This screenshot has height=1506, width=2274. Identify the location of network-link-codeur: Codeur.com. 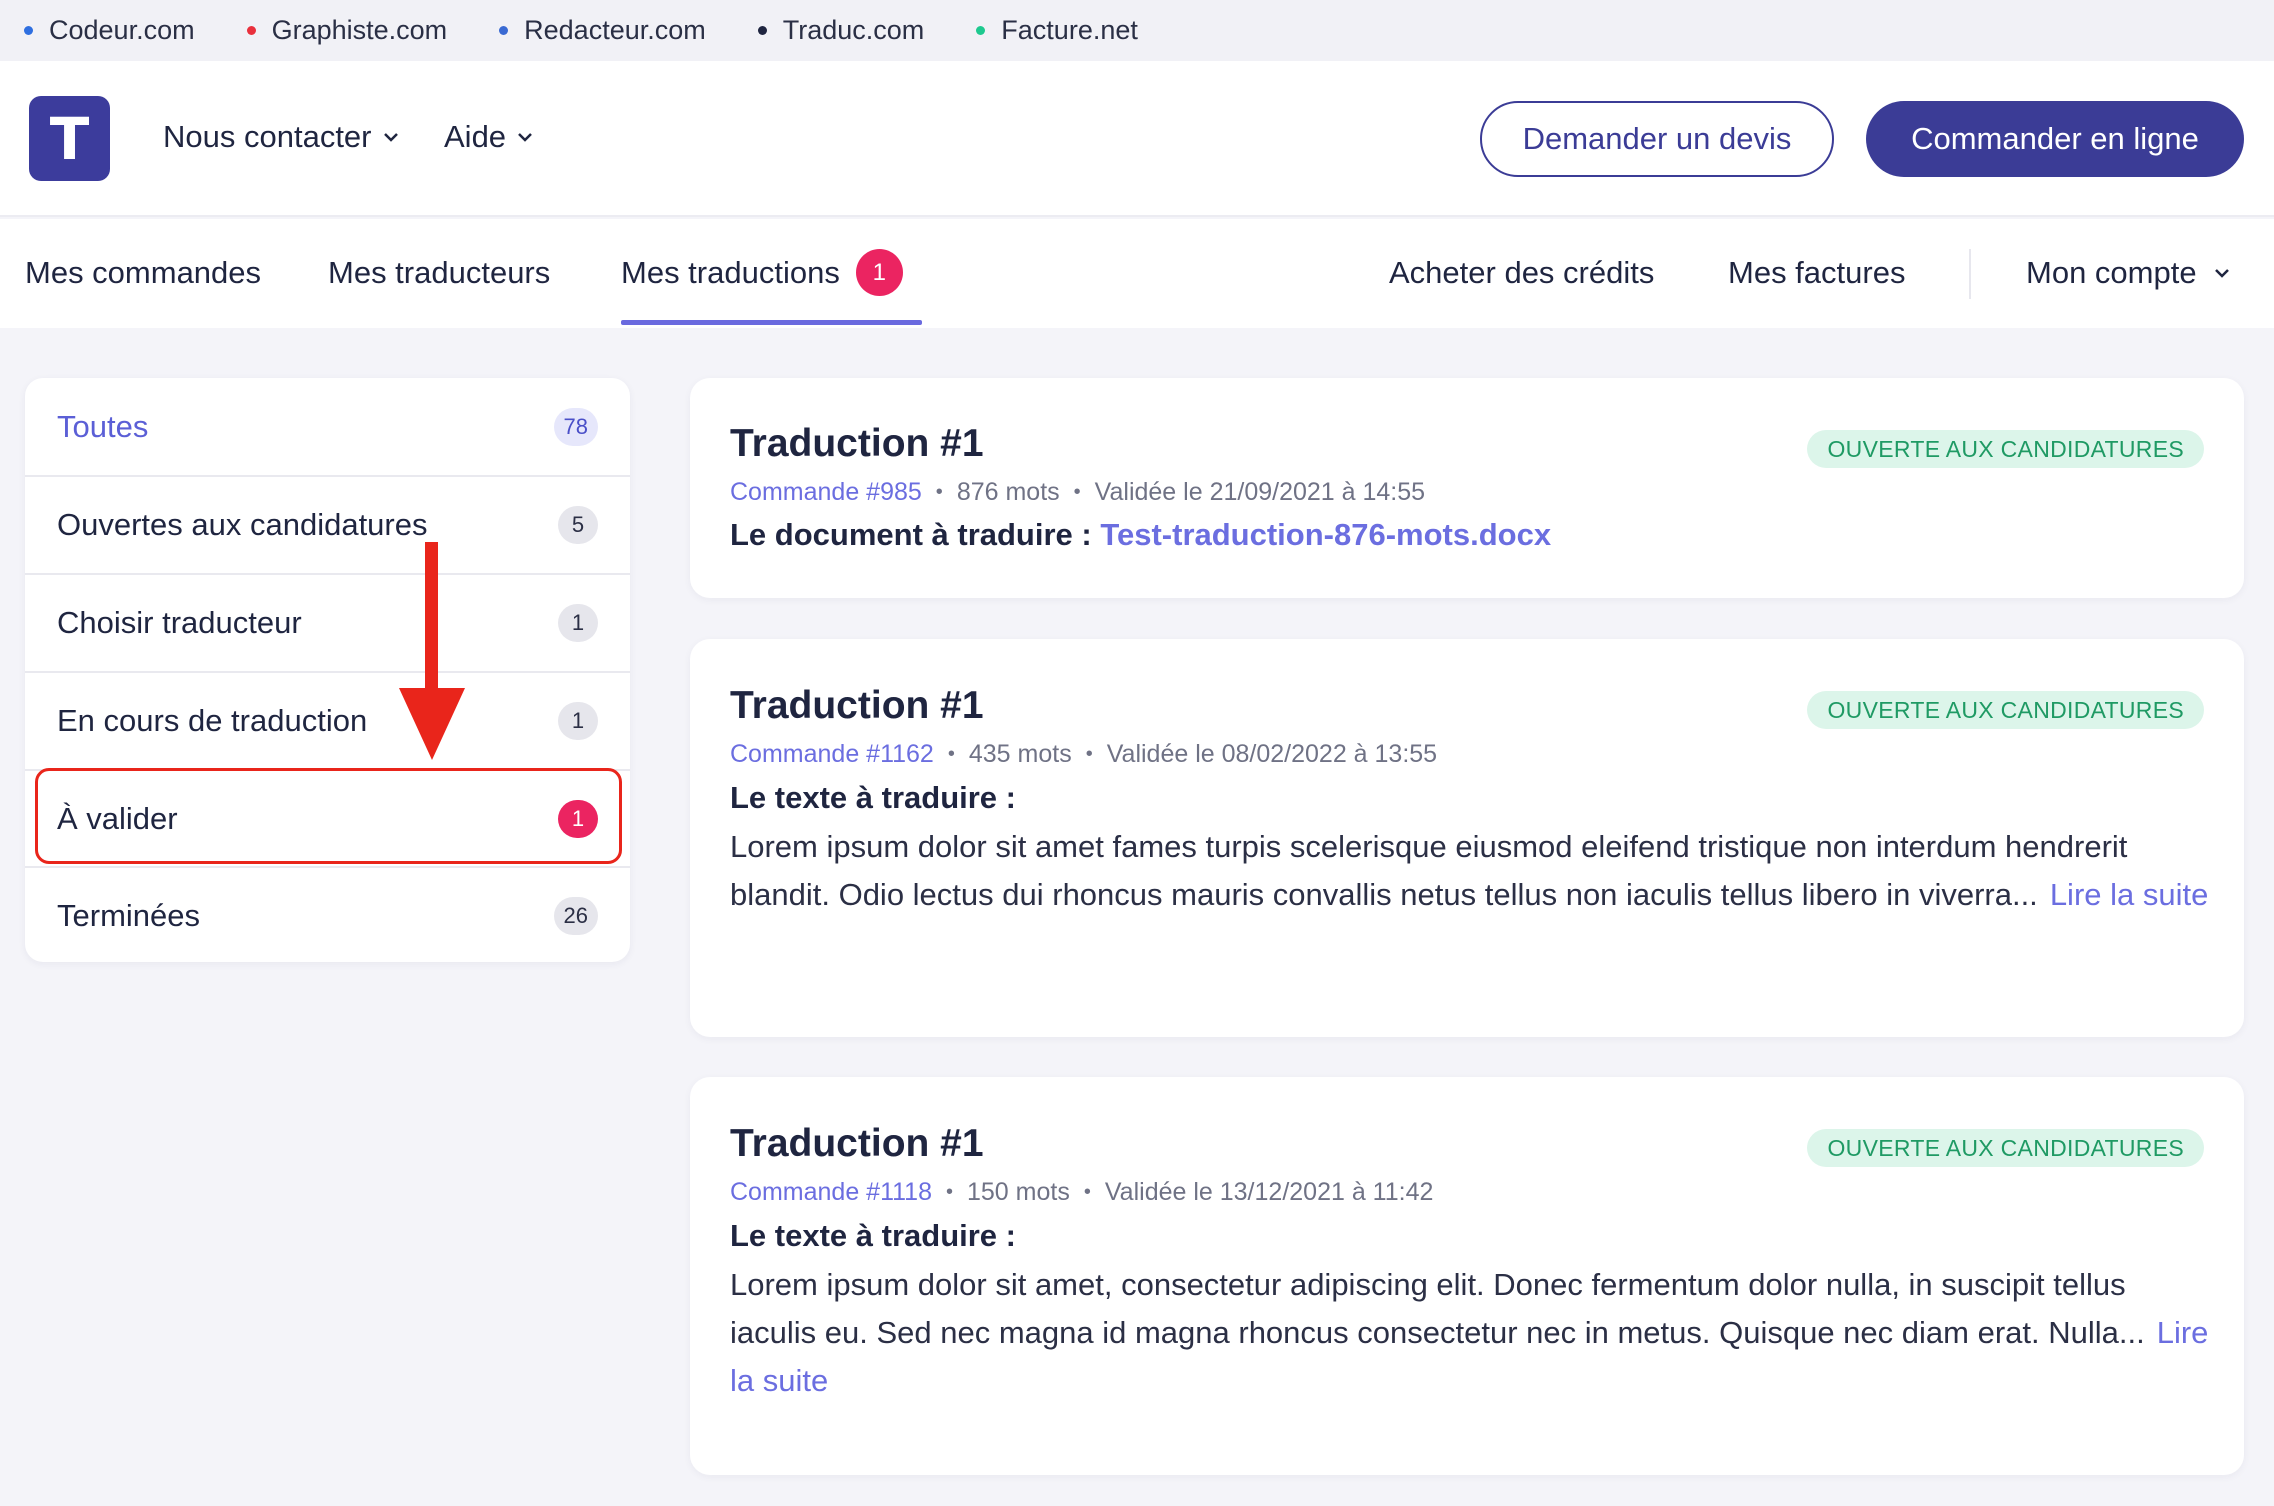
(109, 30).